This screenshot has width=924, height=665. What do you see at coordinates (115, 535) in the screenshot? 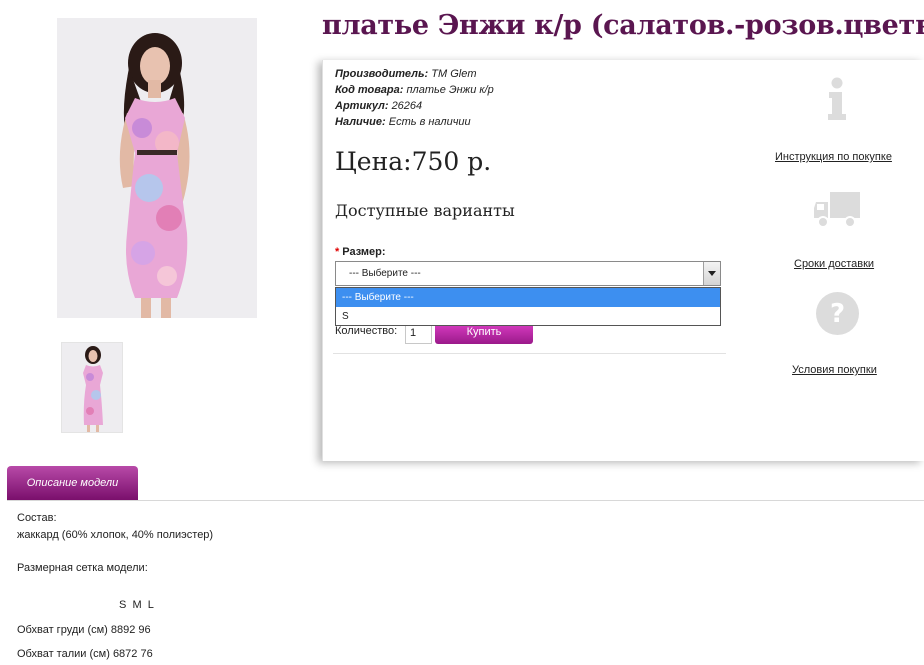
I see `composition-value: жаккард (60% хлопок, 40% полиэстер)` at bounding box center [115, 535].